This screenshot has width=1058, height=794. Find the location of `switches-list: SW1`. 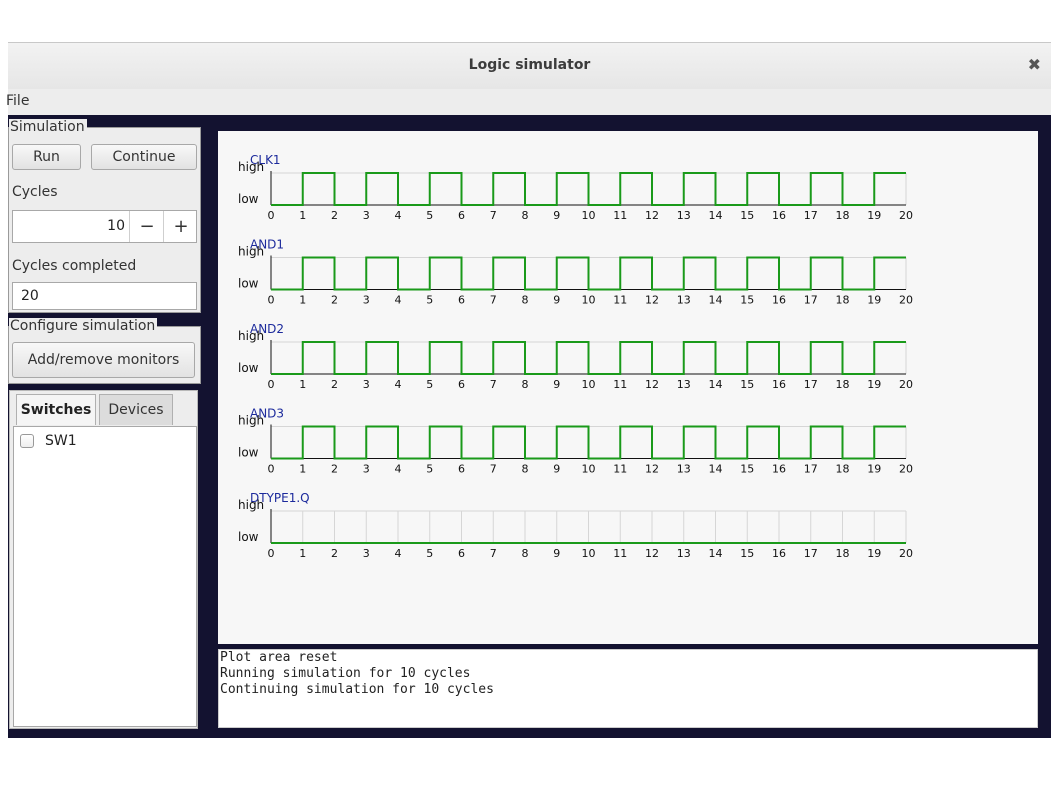

switches-list: SW1 is located at coordinates (105, 576).